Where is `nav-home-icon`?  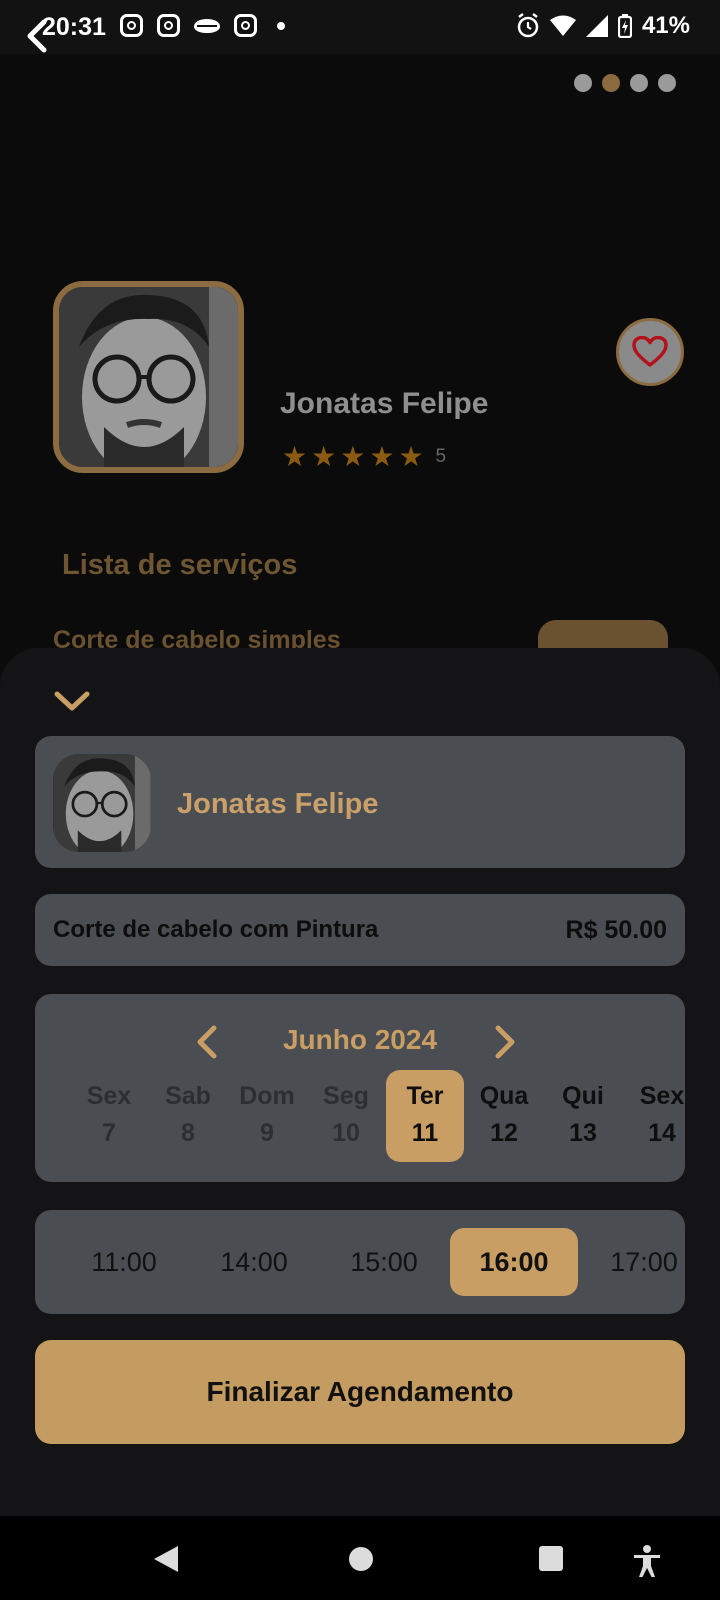 nav-home-icon is located at coordinates (361, 1559).